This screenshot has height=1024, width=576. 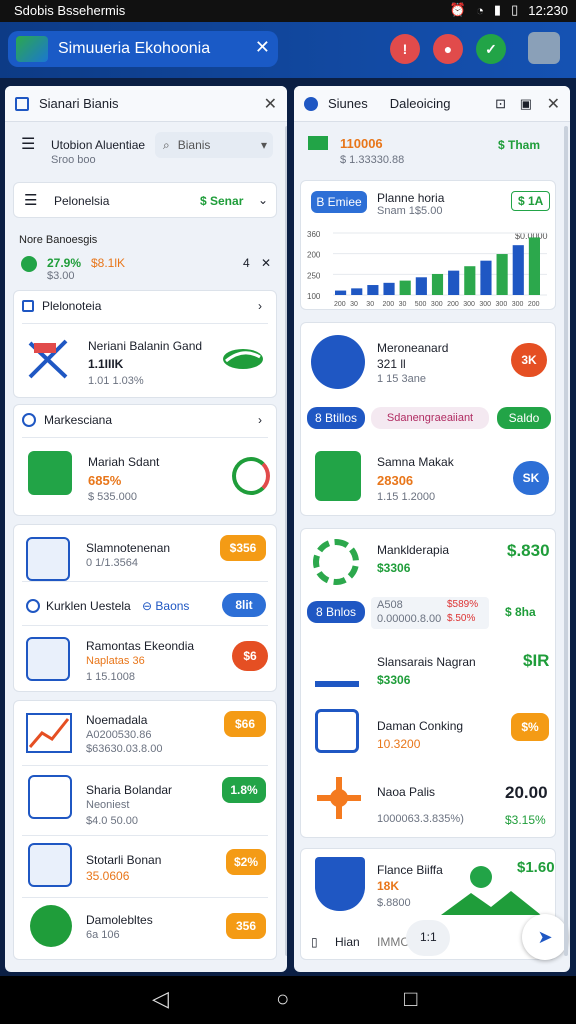 What do you see at coordinates (529, 360) in the screenshot?
I see `card2-badge: 3K` at bounding box center [529, 360].